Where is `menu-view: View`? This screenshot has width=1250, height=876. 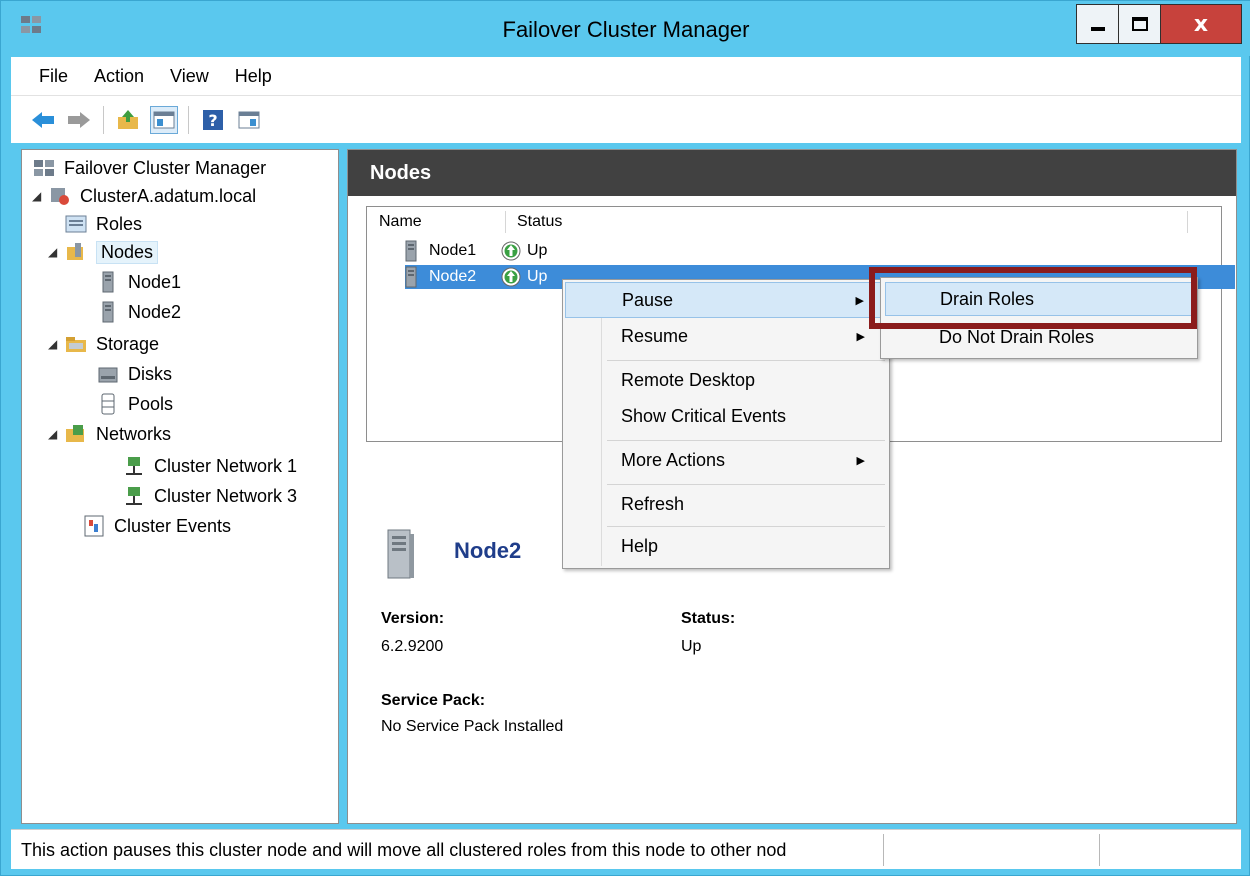 menu-view: View is located at coordinates (189, 76).